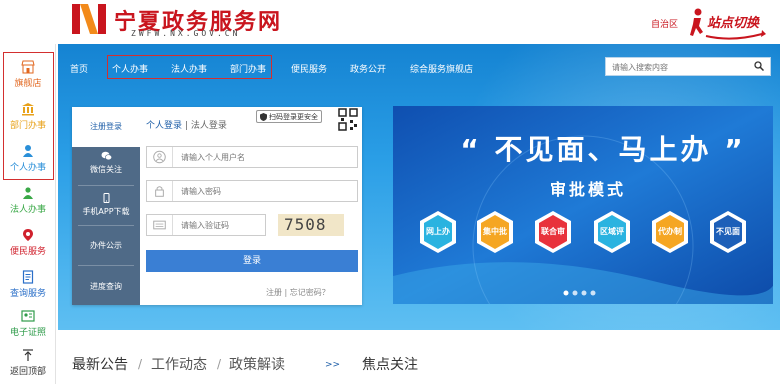 This screenshot has height=384, width=780. What do you see at coordinates (580, 293) in the screenshot?
I see `slider-pagination` at bounding box center [580, 293].